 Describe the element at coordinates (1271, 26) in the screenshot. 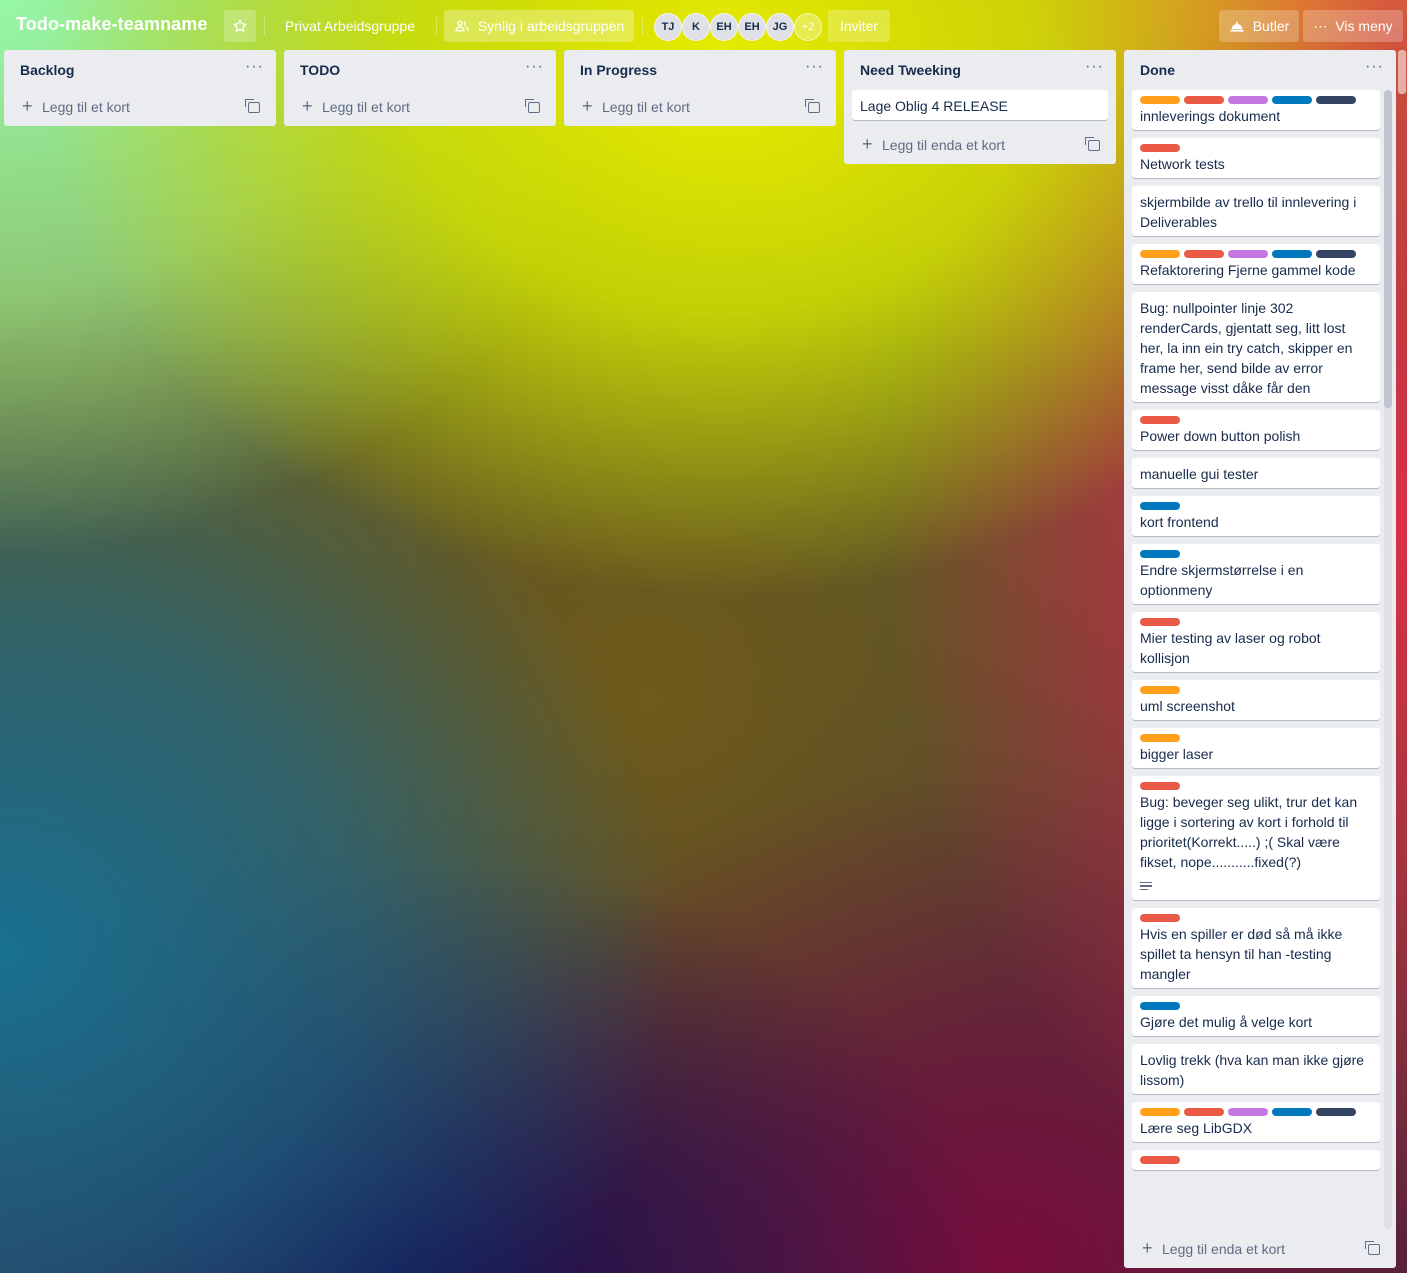

I see `butler-label: Butler` at that location.